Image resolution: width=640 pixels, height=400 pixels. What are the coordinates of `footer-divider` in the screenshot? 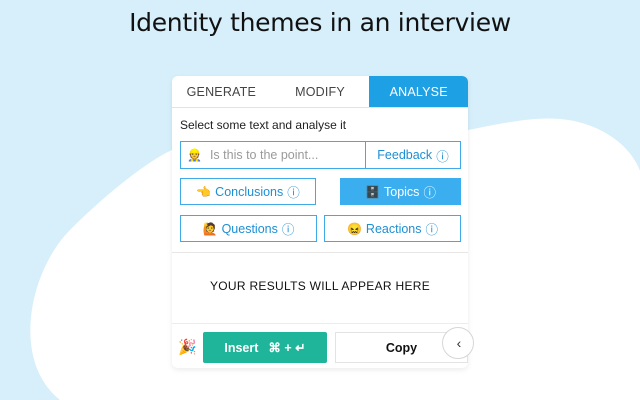 It's located at (320, 323).